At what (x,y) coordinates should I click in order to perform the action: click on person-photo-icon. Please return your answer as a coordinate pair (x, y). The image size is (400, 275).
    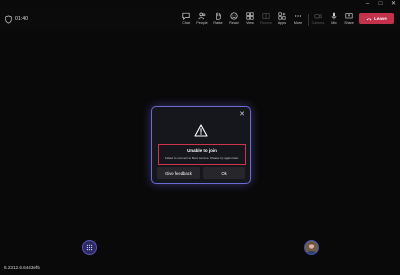
    Looking at the image, I should click on (311, 247).